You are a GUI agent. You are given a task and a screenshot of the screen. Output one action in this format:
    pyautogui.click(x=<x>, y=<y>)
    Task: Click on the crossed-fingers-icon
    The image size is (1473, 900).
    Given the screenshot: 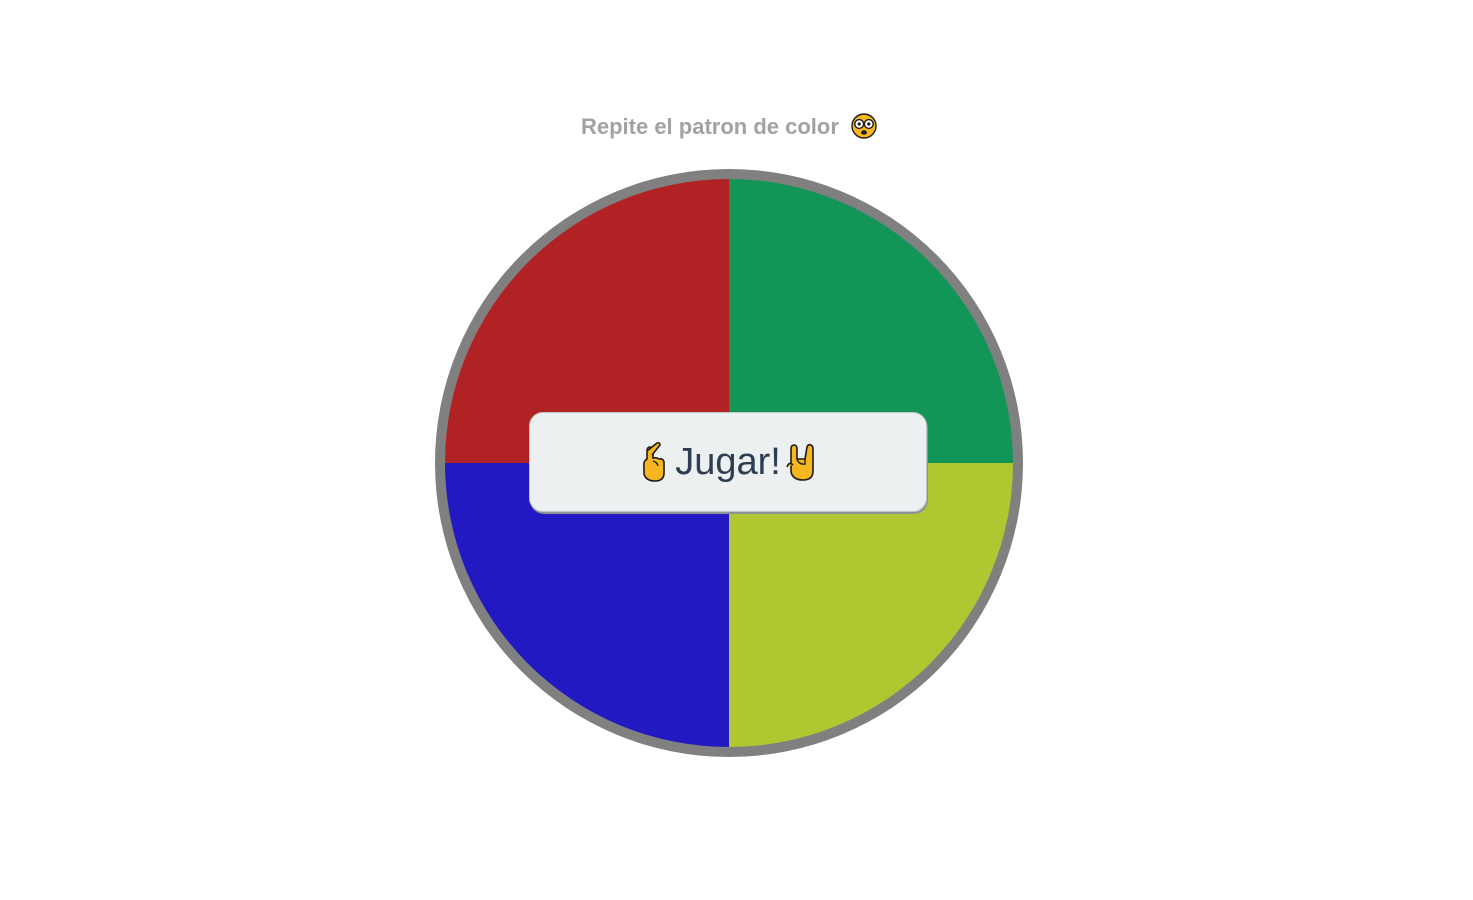 What is the action you would take?
    pyautogui.click(x=654, y=461)
    